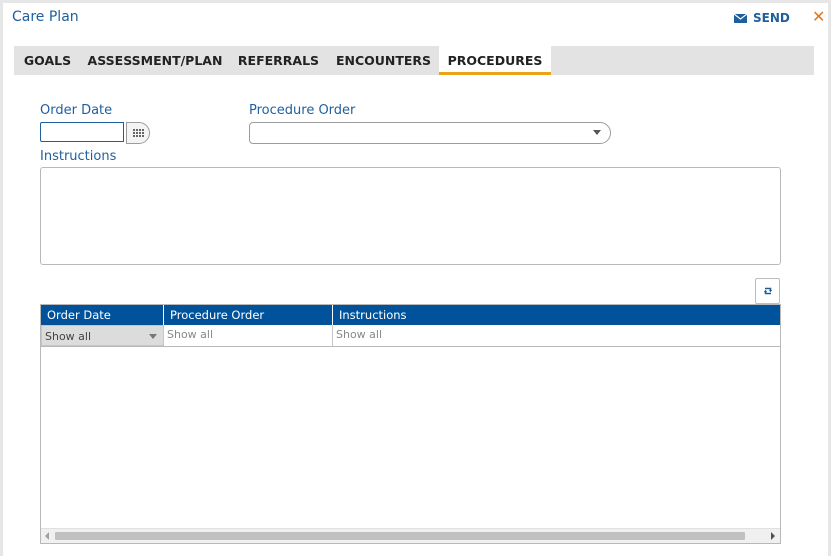 The image size is (831, 556). What do you see at coordinates (818, 16) in the screenshot?
I see `close-icon: ✕` at bounding box center [818, 16].